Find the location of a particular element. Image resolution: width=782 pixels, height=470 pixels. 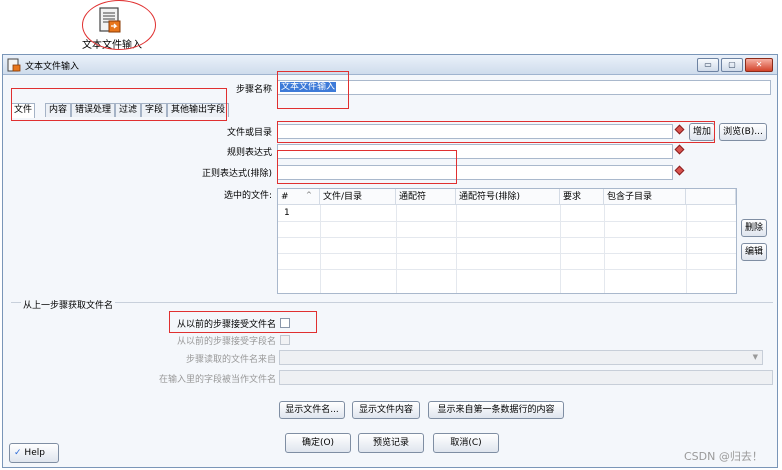

file-or-dir-input is located at coordinates (475, 131).